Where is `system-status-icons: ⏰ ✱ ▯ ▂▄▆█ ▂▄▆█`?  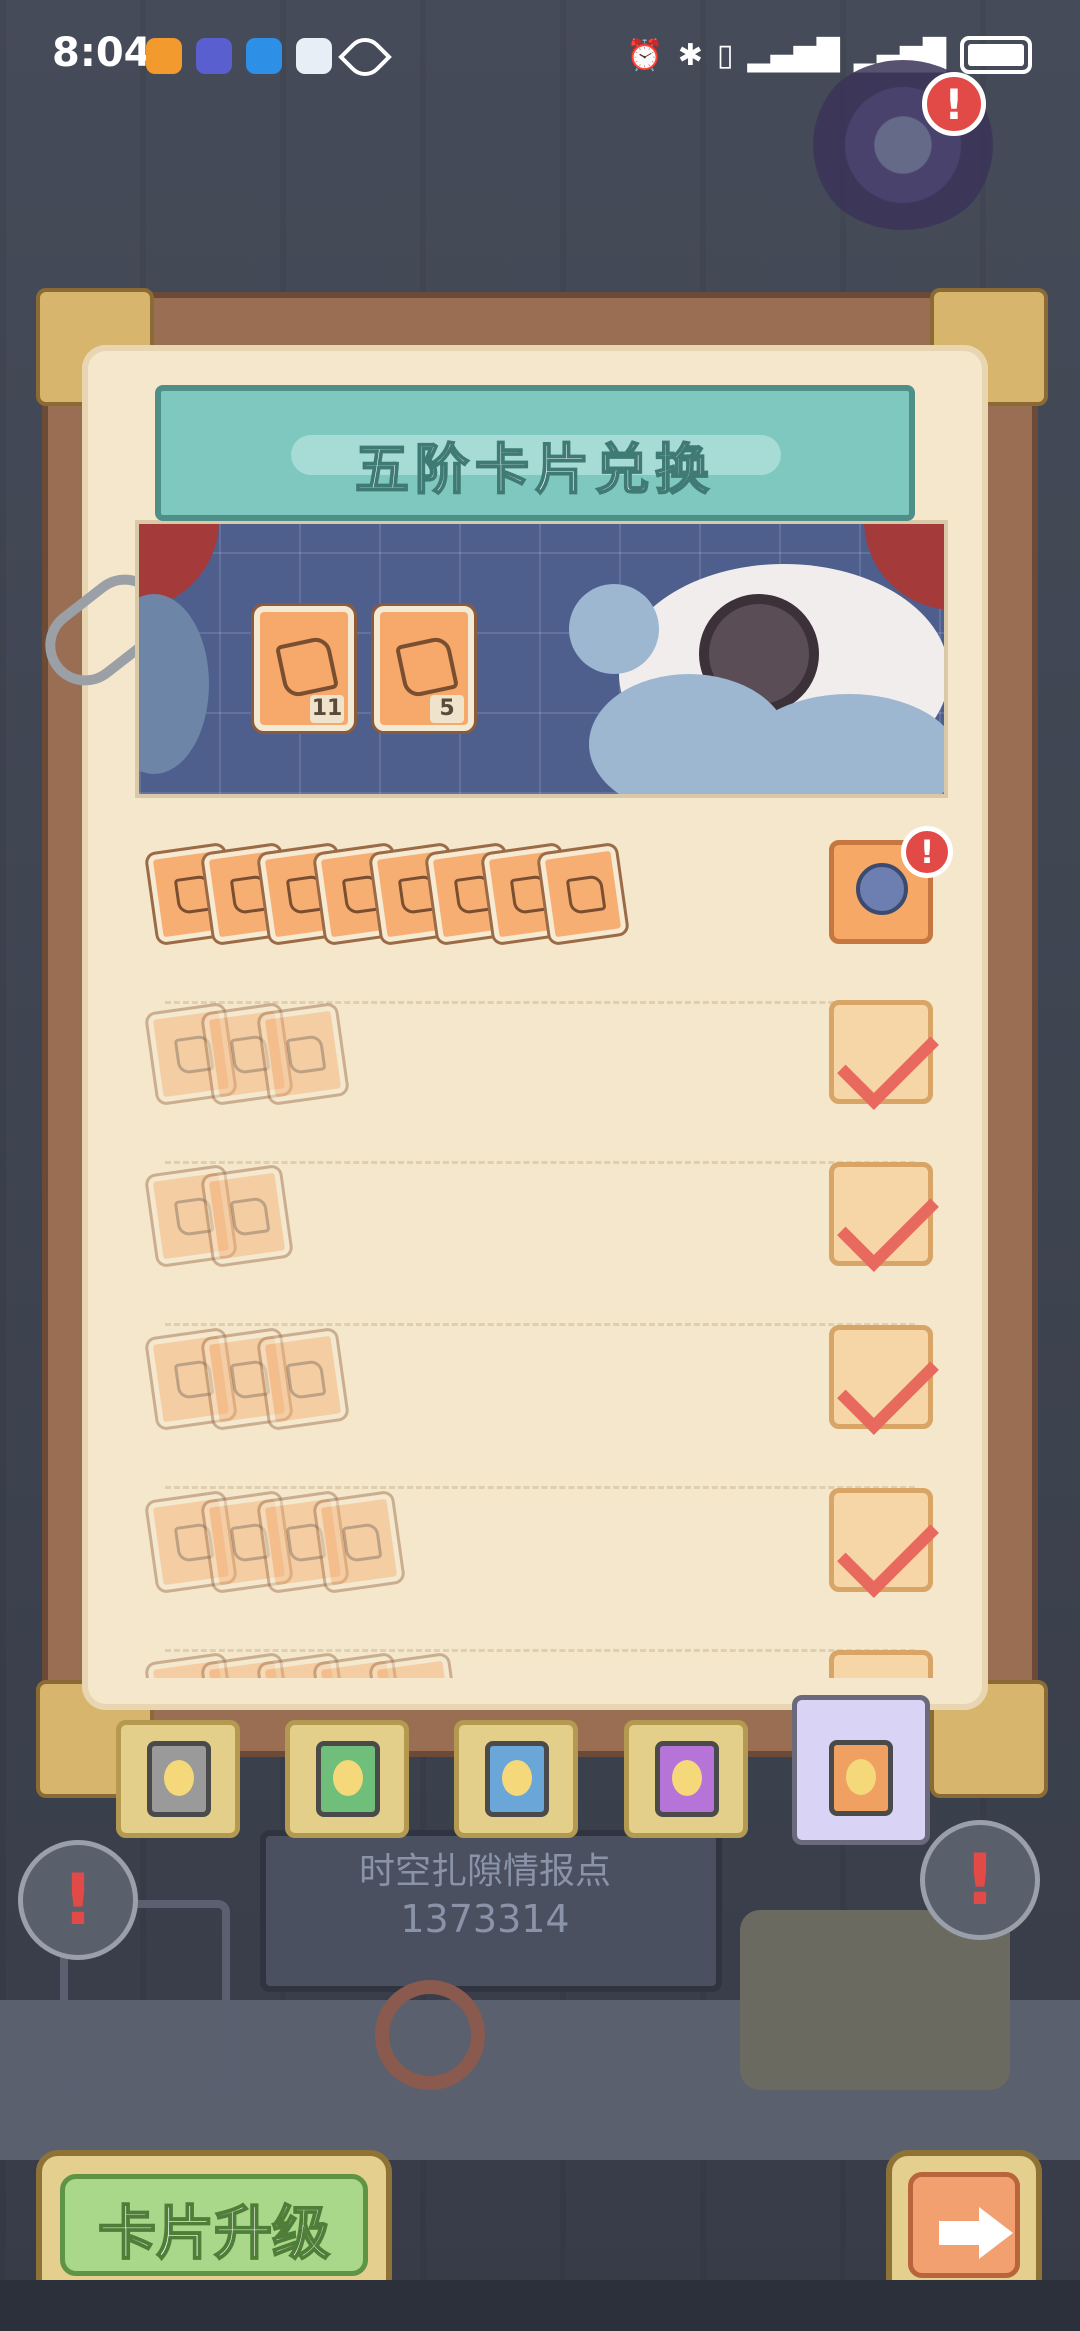 system-status-icons: ⏰ ✱ ▯ ▂▄▆█ ▂▄▆█ is located at coordinates (829, 55).